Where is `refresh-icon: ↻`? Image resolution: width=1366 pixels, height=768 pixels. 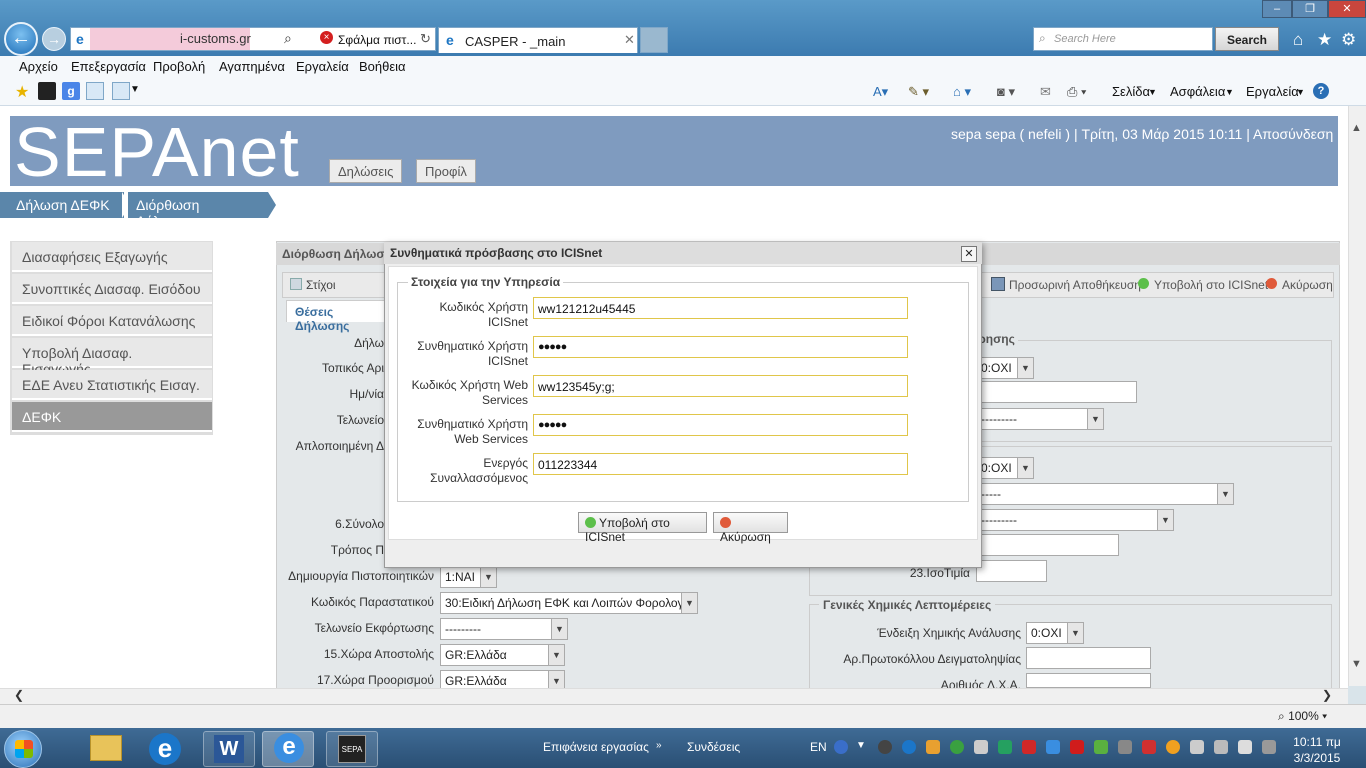
refresh-icon: ↻ is located at coordinates (425, 39).